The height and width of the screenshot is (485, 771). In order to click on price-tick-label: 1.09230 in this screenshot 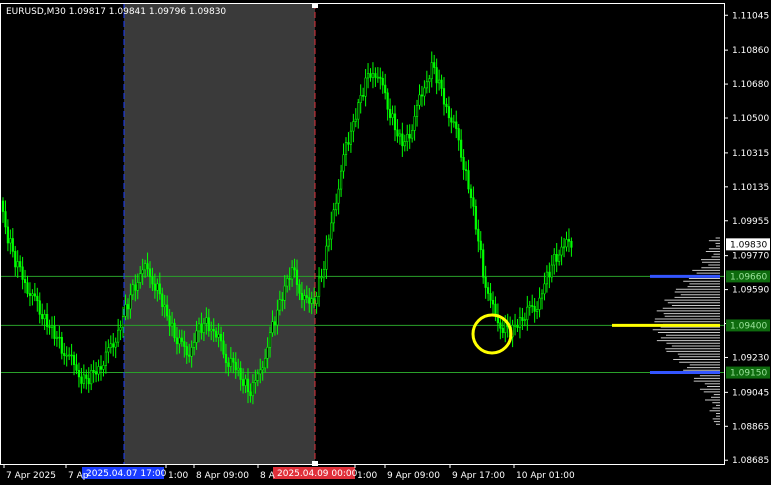, I will do `click(750, 358)`.